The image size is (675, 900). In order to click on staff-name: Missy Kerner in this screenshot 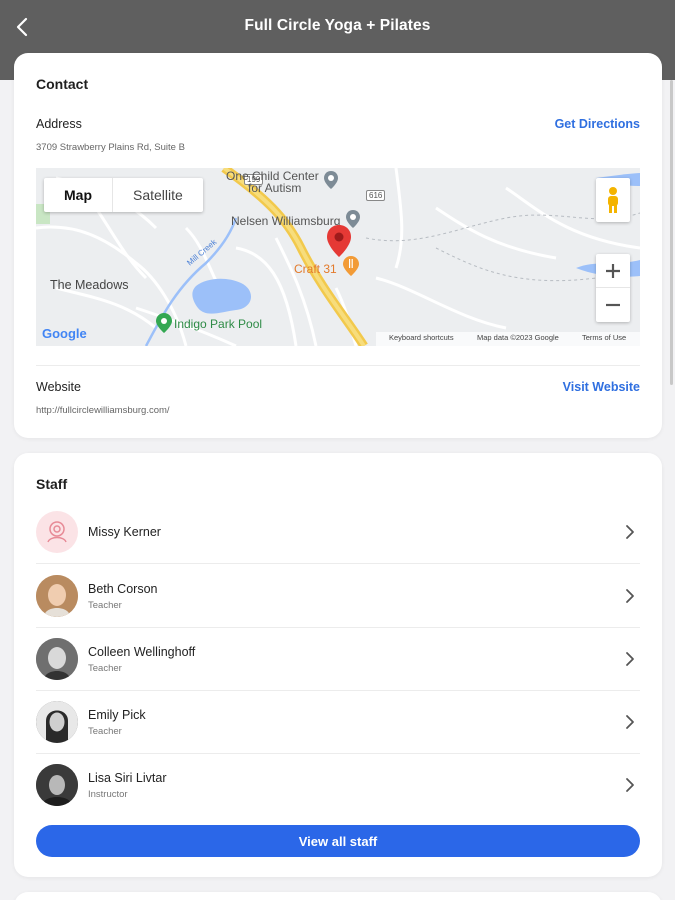, I will do `click(124, 532)`.